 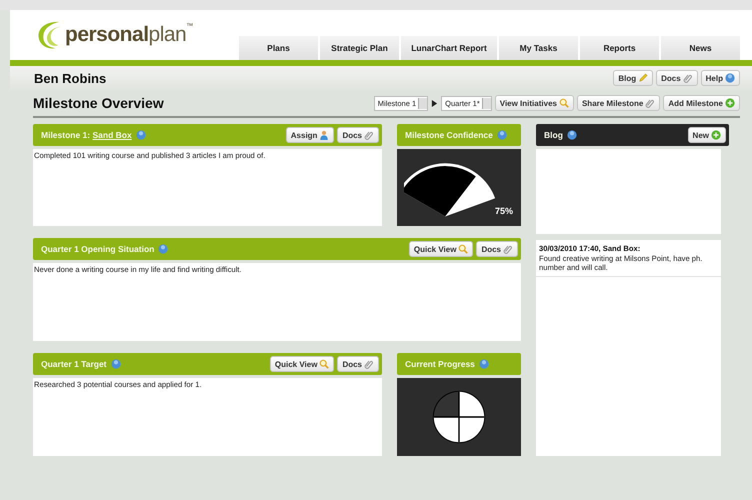 I want to click on quarter-progress-drawing, so click(x=459, y=417).